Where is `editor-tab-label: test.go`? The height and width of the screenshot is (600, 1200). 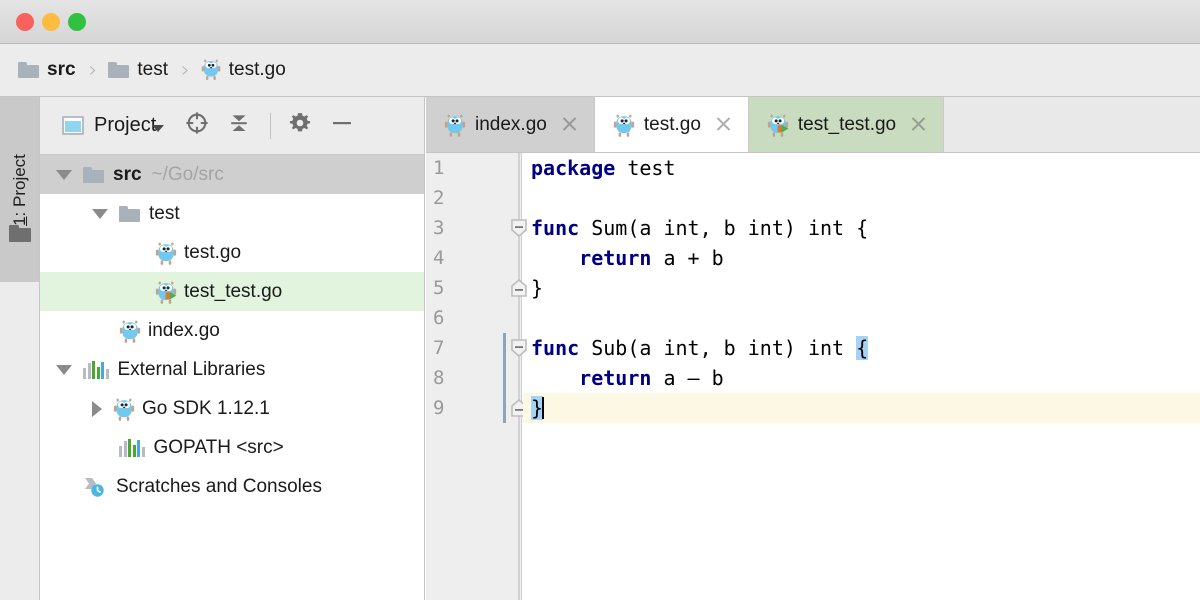
editor-tab-label: test.go is located at coordinates (672, 124).